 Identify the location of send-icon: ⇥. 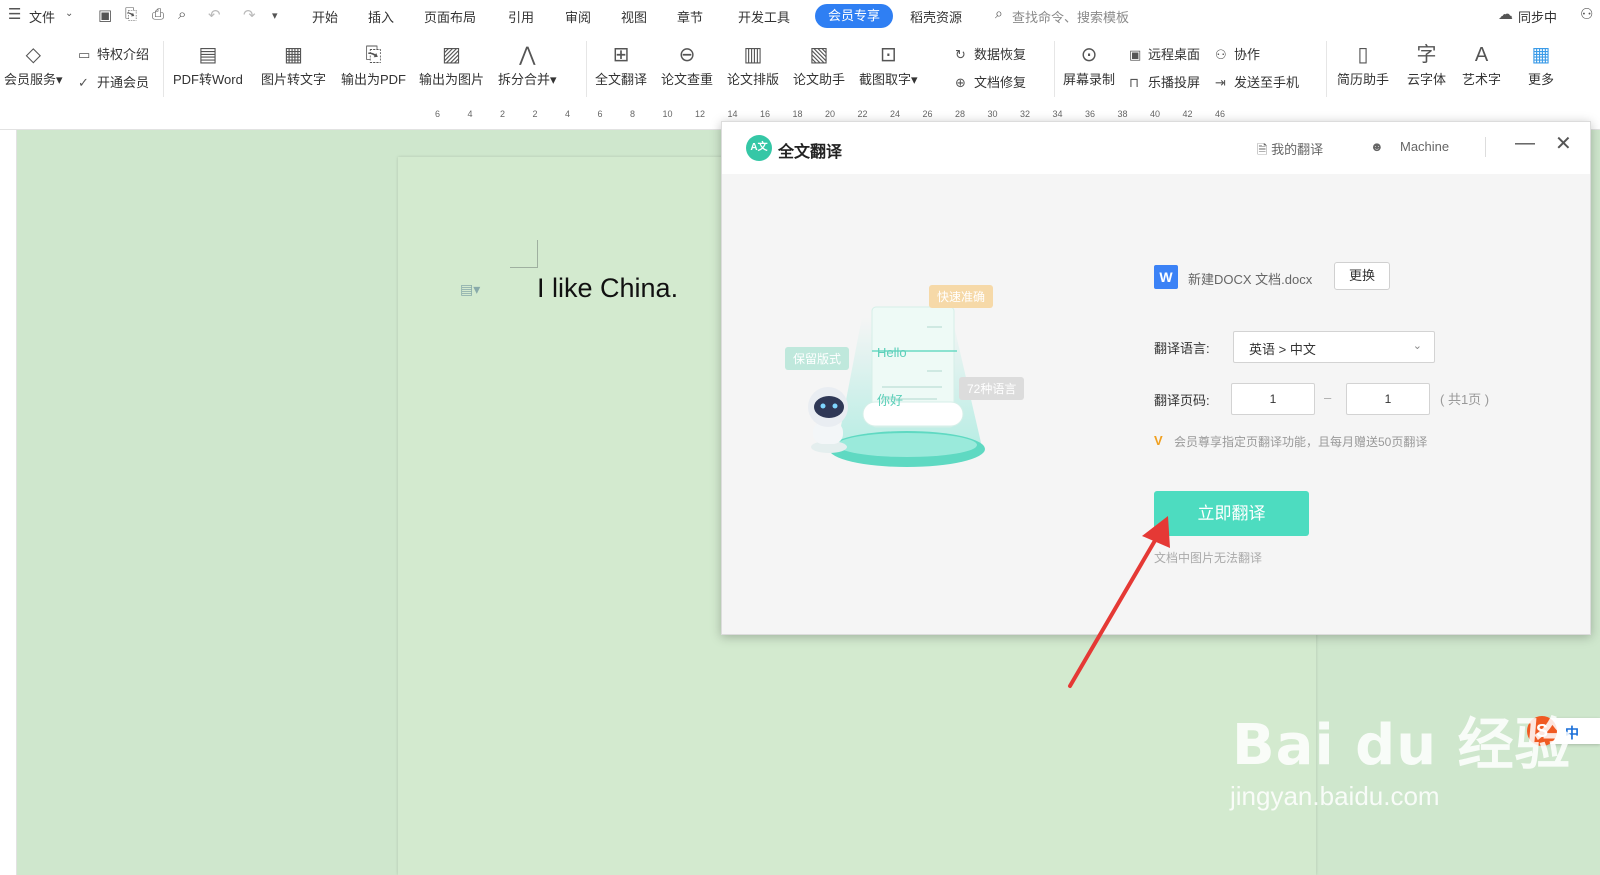
(1220, 82).